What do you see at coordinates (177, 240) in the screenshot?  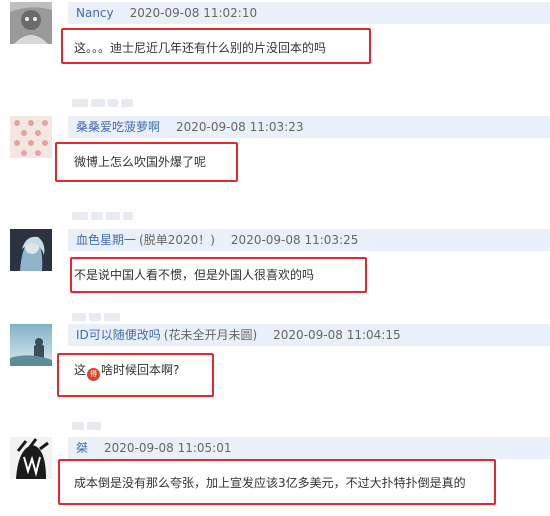 I see `user-remark: (脱单2020！)` at bounding box center [177, 240].